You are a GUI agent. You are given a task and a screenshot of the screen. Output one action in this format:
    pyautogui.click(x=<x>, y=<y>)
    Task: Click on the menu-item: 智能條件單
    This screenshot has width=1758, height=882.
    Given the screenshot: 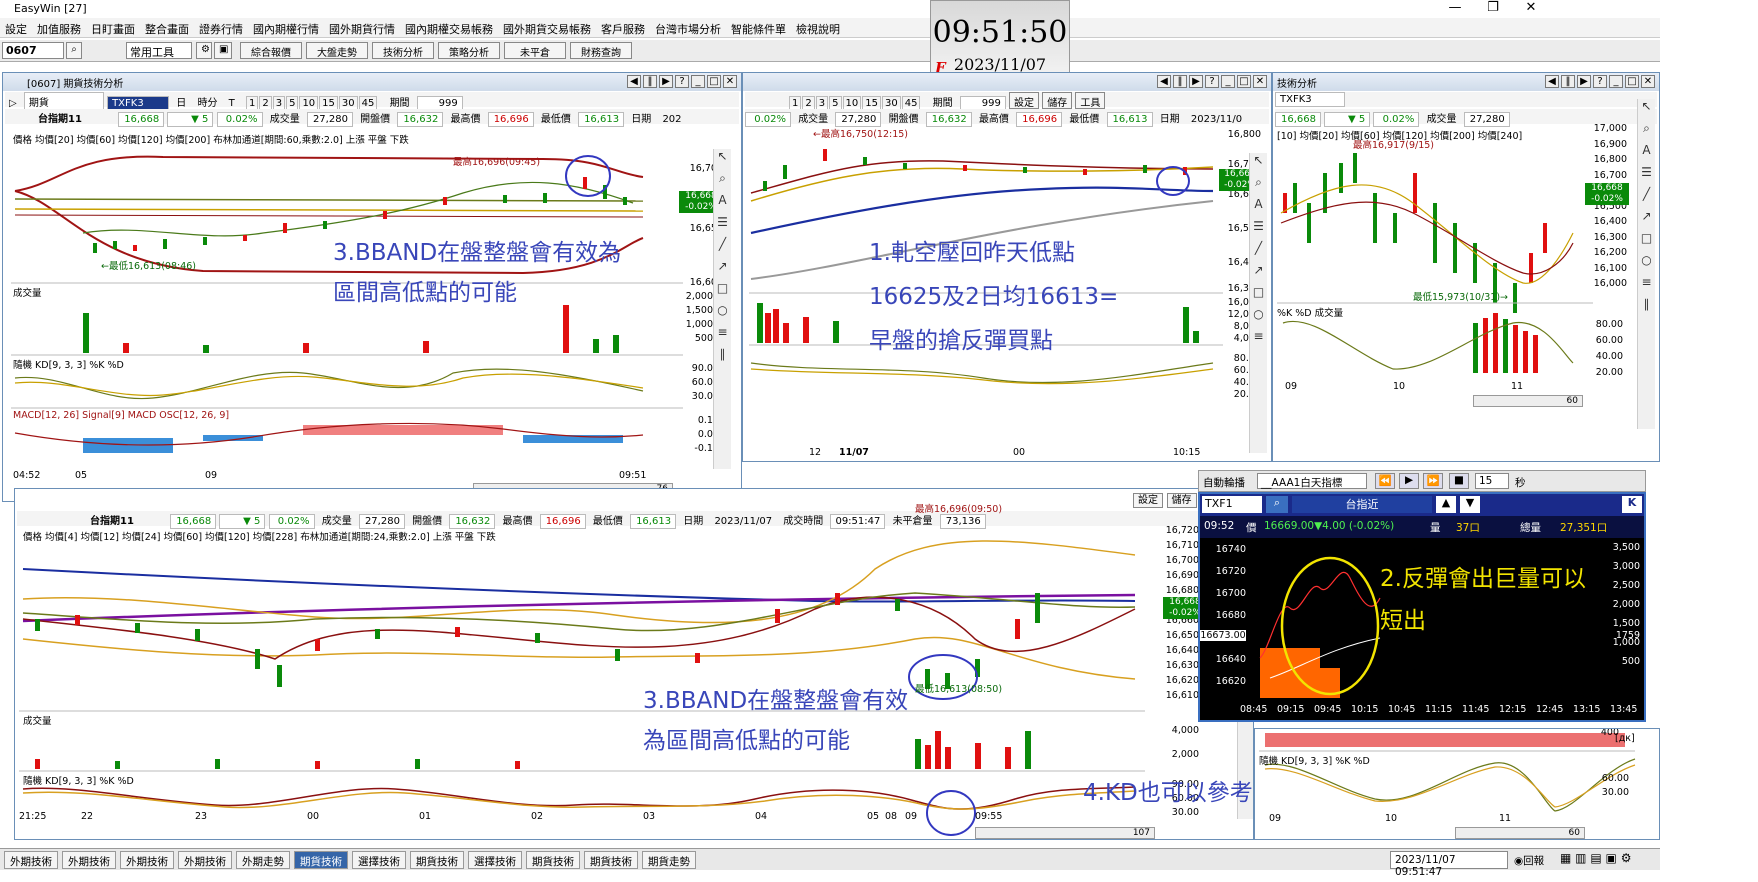 What is the action you would take?
    pyautogui.click(x=758, y=29)
    